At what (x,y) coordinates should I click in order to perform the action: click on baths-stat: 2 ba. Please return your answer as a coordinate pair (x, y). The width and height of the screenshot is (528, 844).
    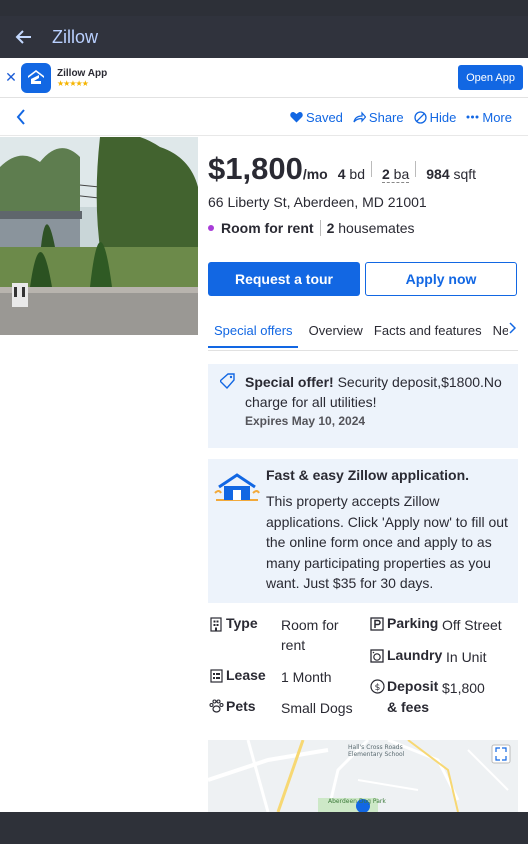
    Looking at the image, I should click on (395, 174).